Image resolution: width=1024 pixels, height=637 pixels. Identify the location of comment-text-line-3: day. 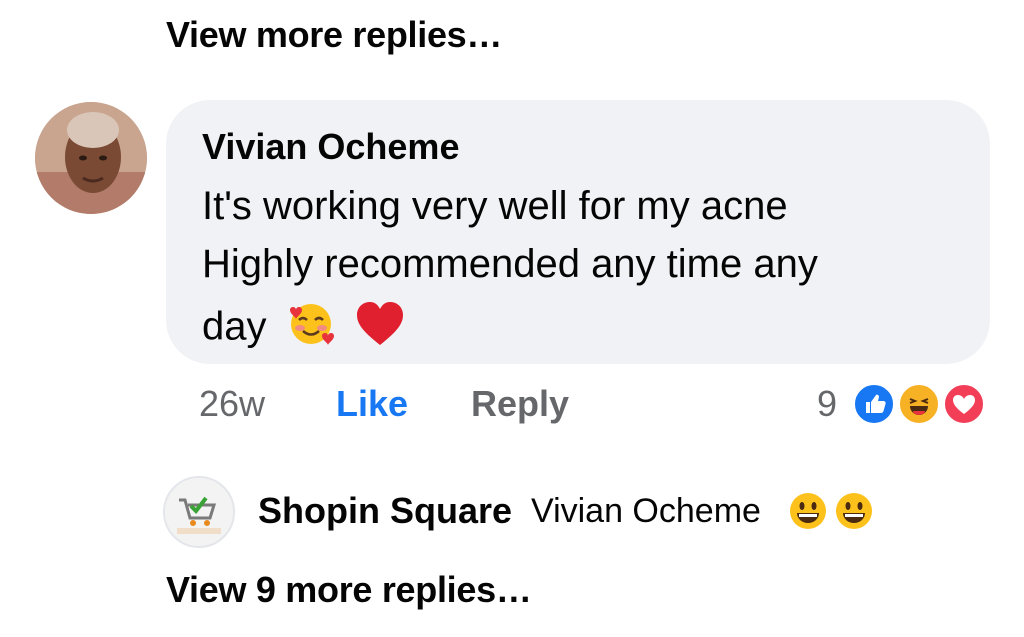
(234, 326).